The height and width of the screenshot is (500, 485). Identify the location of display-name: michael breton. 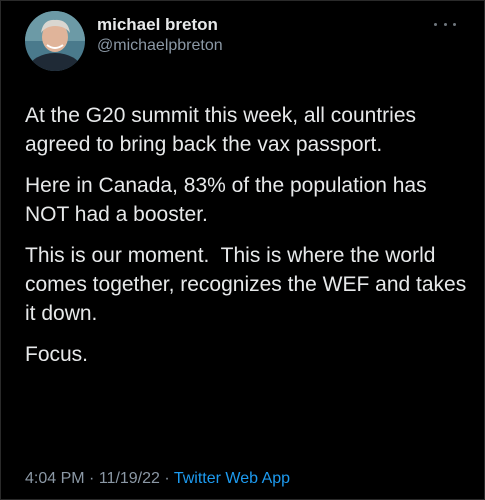
(160, 24).